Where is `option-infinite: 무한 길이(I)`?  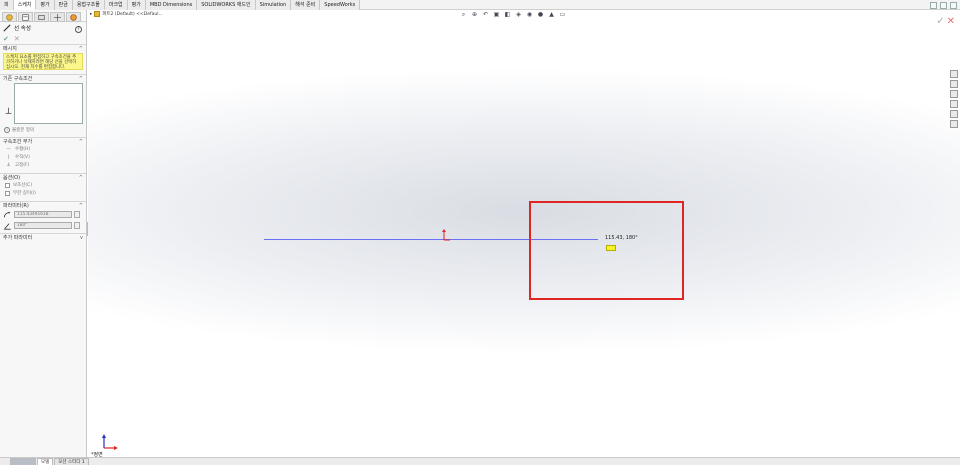
option-infinite: 무한 길이(I) is located at coordinates (43, 193).